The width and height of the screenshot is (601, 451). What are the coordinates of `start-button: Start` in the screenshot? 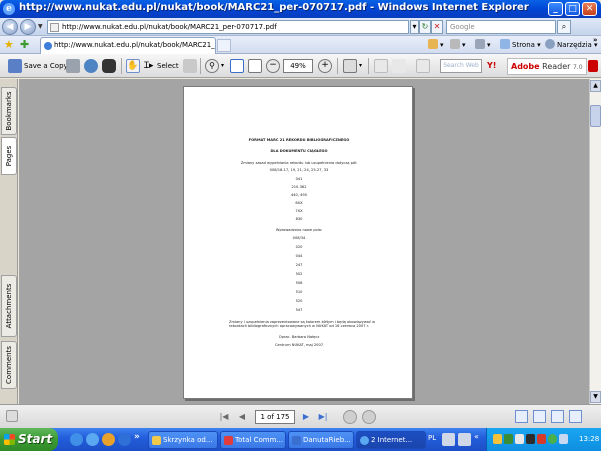 It's located at (29, 439).